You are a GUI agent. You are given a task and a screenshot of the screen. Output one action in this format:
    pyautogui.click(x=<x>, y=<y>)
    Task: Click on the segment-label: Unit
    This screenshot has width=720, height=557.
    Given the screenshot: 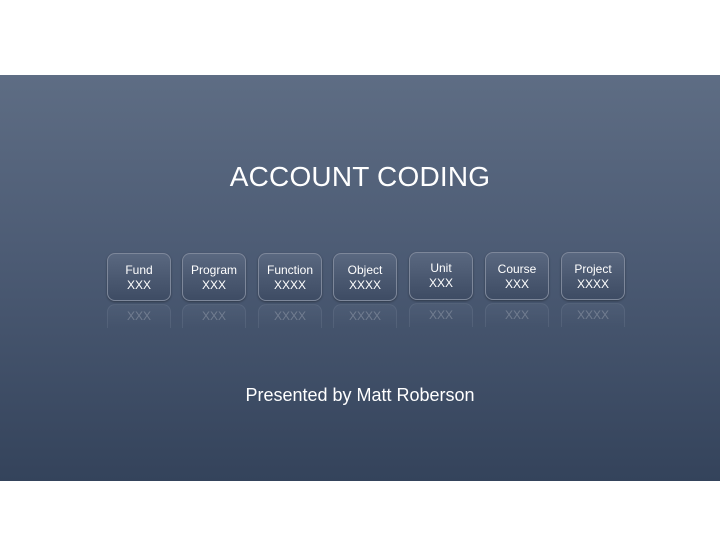 What is the action you would take?
    pyautogui.click(x=441, y=268)
    